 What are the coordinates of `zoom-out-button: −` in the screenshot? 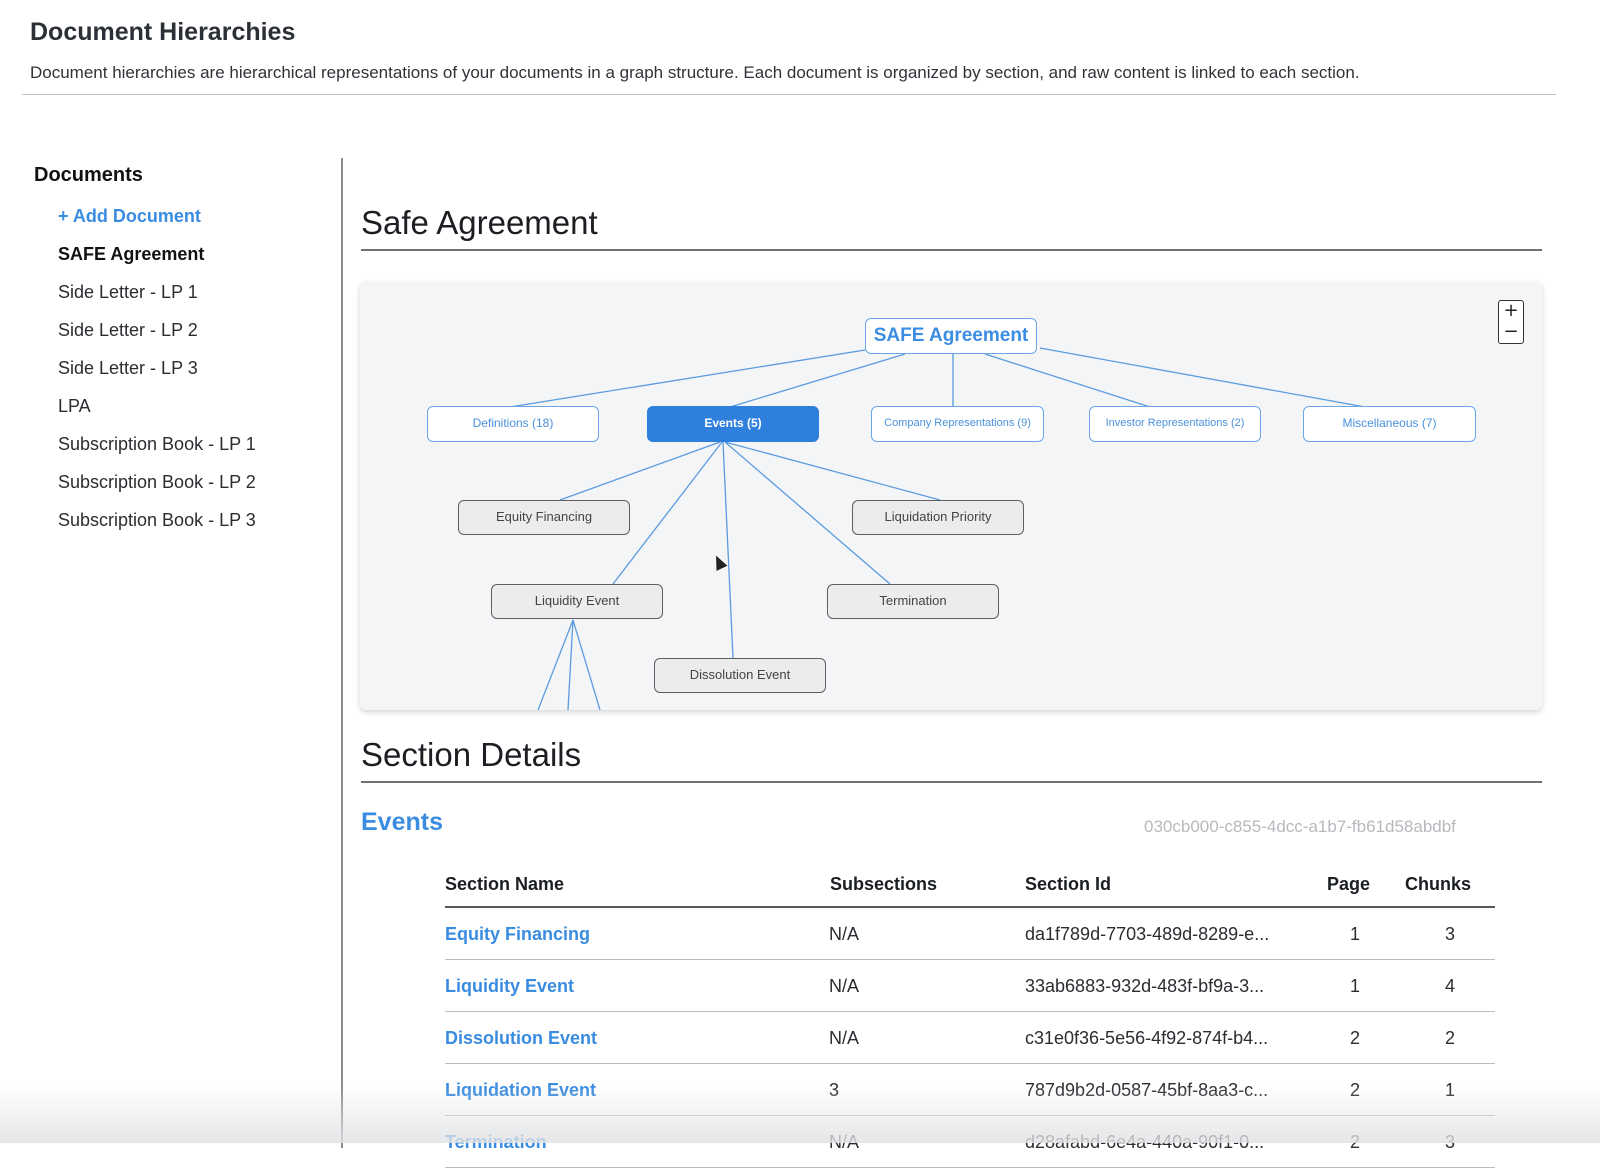 It's located at (1511, 332).